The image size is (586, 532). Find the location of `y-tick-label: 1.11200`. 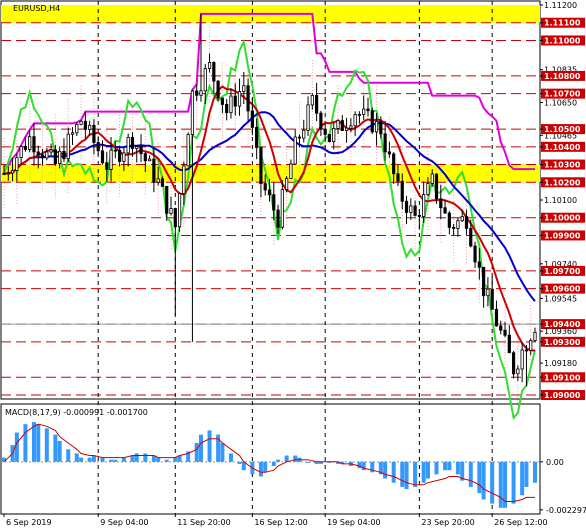

y-tick-label: 1.11200 is located at coordinates (560, 5).